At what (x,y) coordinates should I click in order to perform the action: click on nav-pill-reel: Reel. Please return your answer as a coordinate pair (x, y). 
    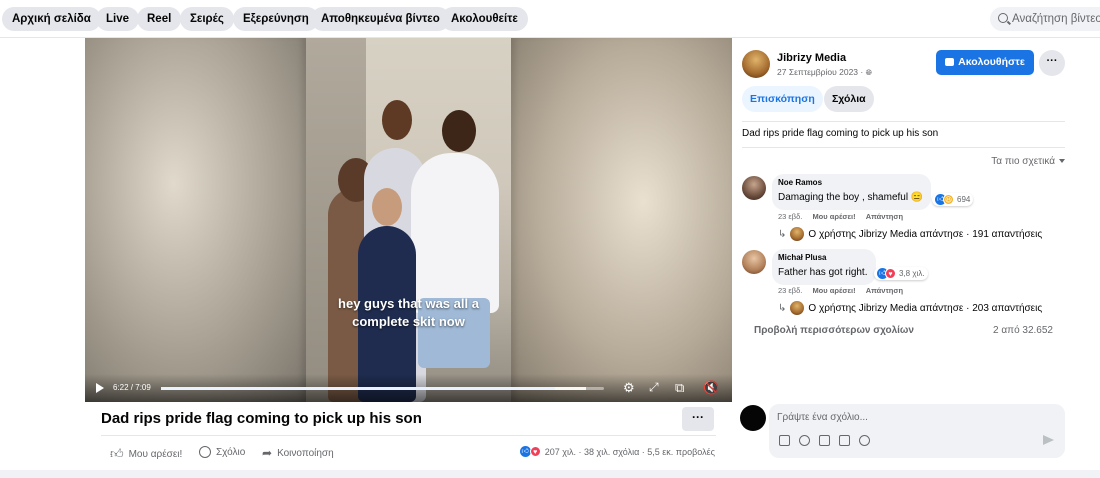
    Looking at the image, I should click on (159, 19).